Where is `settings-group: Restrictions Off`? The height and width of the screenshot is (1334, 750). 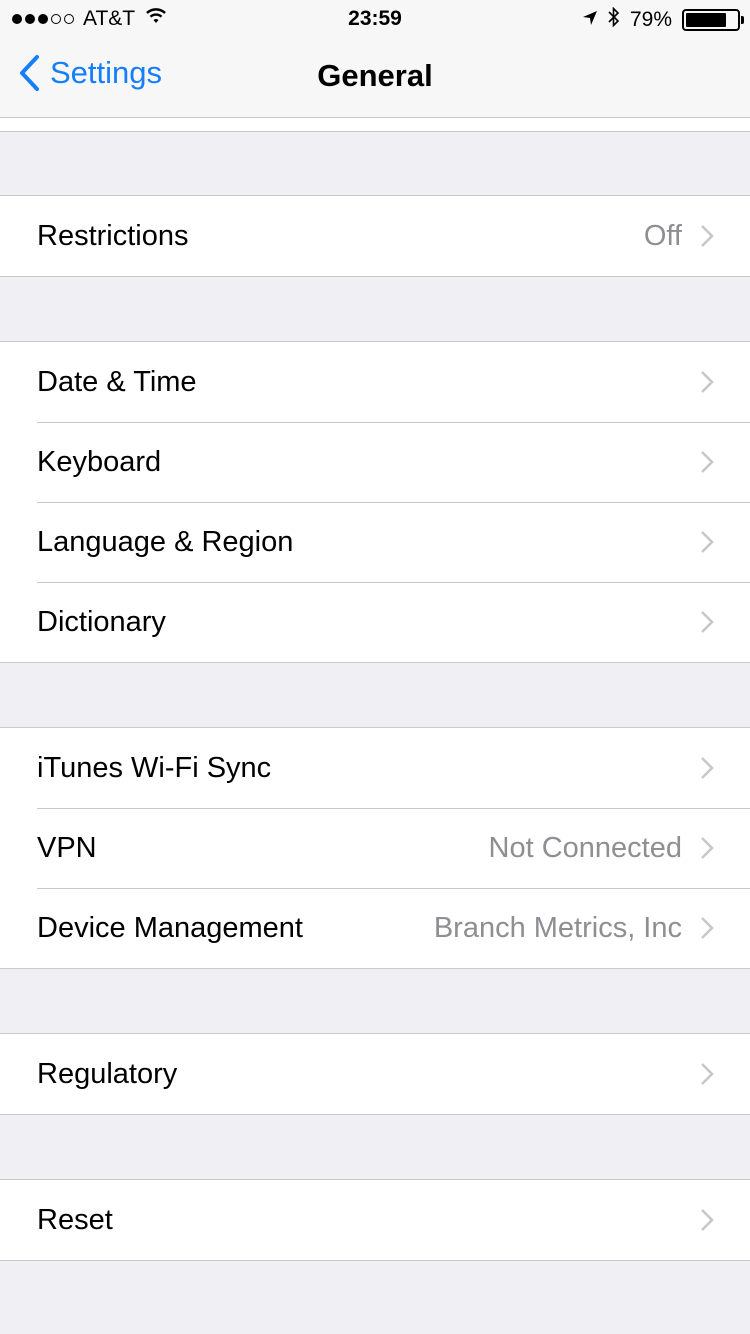 settings-group: Restrictions Off is located at coordinates (375, 236).